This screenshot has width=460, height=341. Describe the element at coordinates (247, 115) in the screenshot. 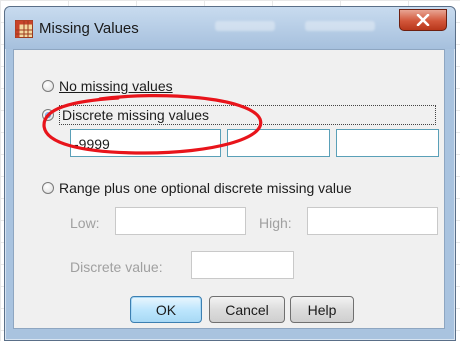

I see `radio-label-discrete: Discrete missing values` at that location.